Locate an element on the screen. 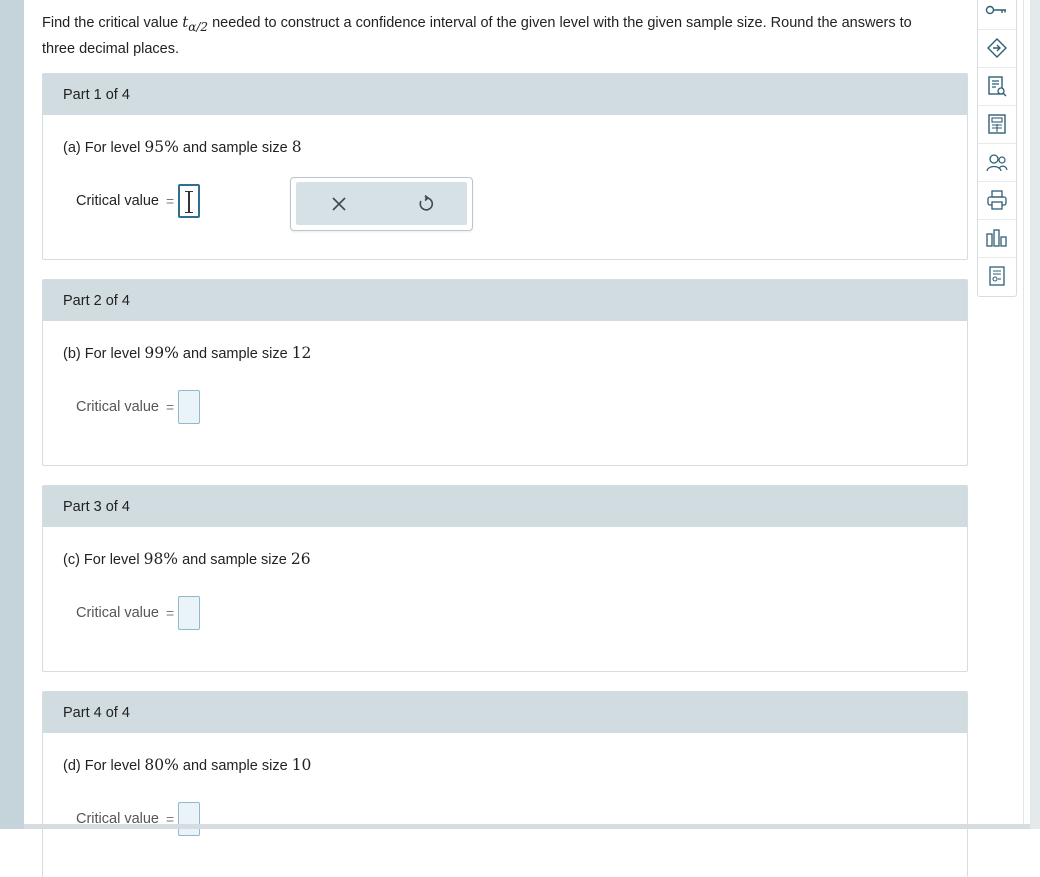 The height and width of the screenshot is (877, 1040). part-2-header: Part 2 of 4 is located at coordinates (505, 300).